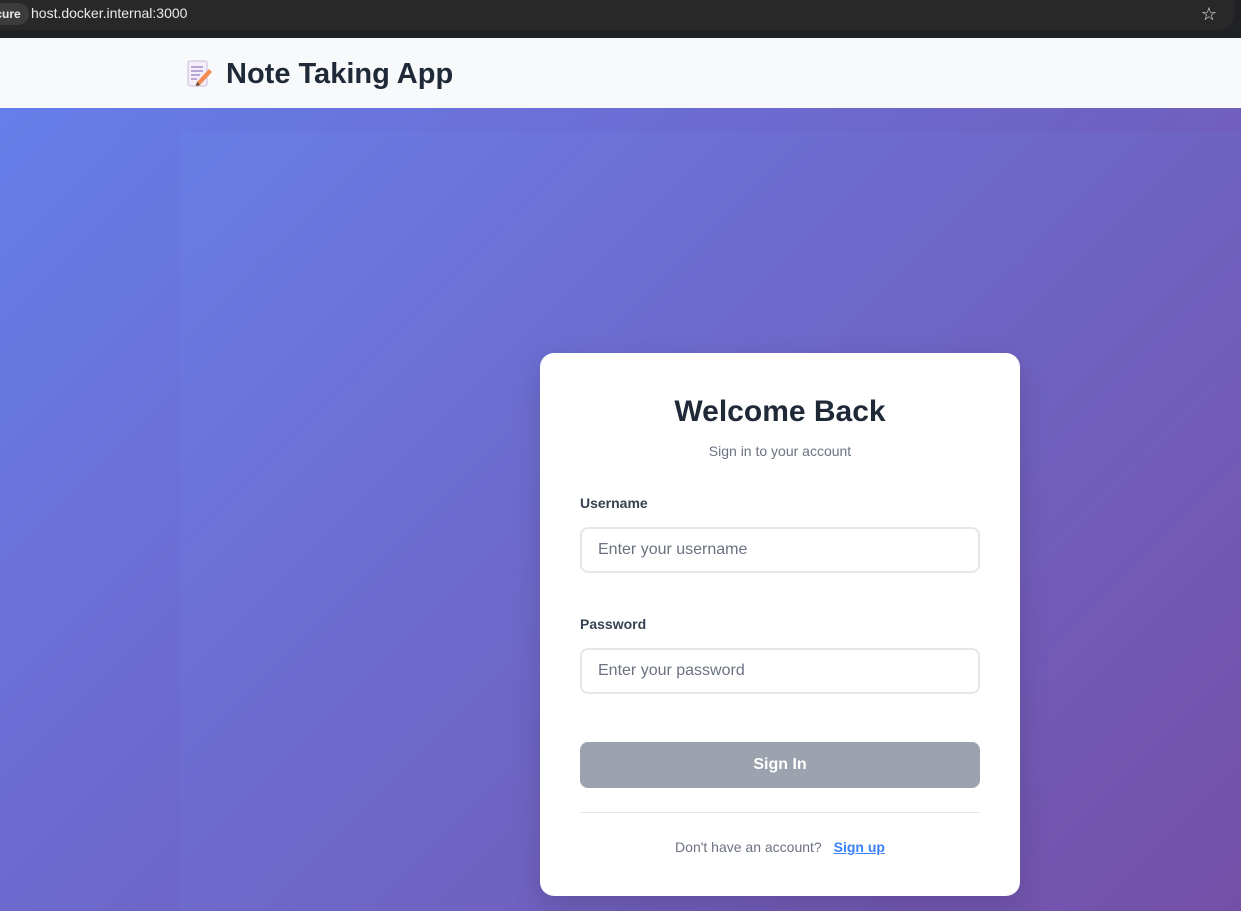 The width and height of the screenshot is (1241, 911). Describe the element at coordinates (340, 74) in the screenshot. I see `app-title: Note Taking App` at that location.